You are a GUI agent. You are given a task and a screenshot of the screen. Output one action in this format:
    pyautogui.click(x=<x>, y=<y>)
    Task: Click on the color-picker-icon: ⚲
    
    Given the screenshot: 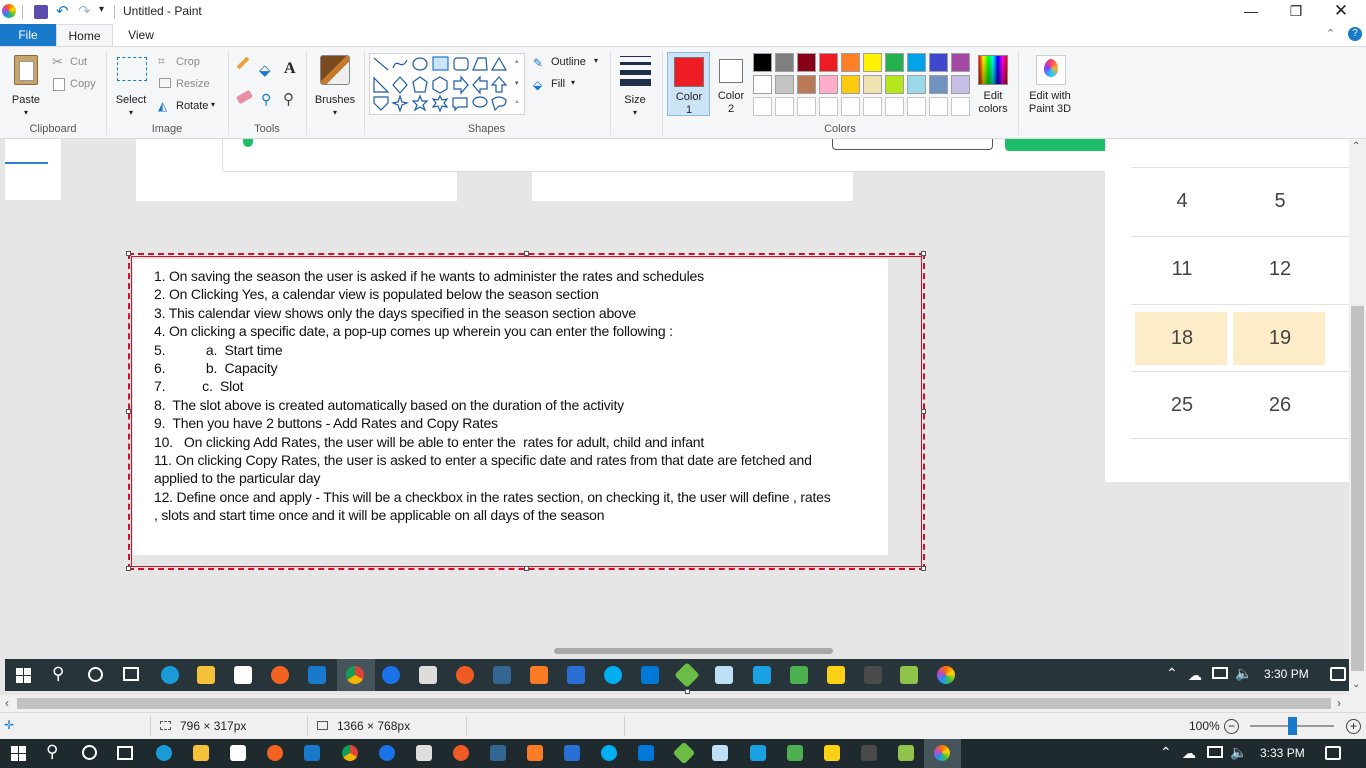 What is the action you would take?
    pyautogui.click(x=266, y=99)
    